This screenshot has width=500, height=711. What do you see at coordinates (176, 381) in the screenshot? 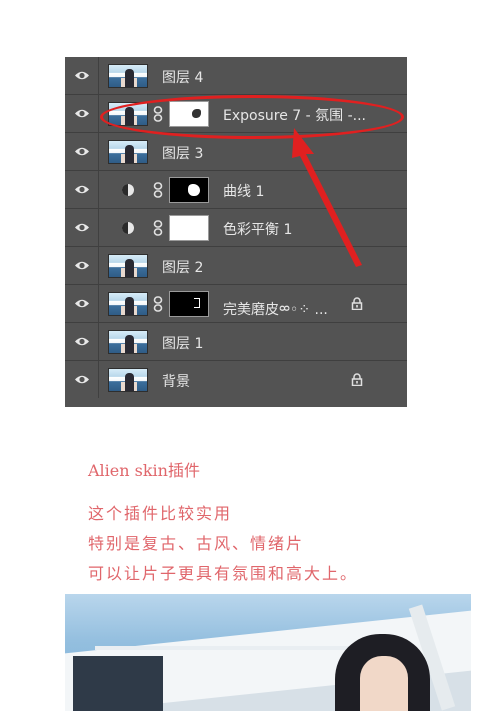
I see `layer-name: 背景` at bounding box center [176, 381].